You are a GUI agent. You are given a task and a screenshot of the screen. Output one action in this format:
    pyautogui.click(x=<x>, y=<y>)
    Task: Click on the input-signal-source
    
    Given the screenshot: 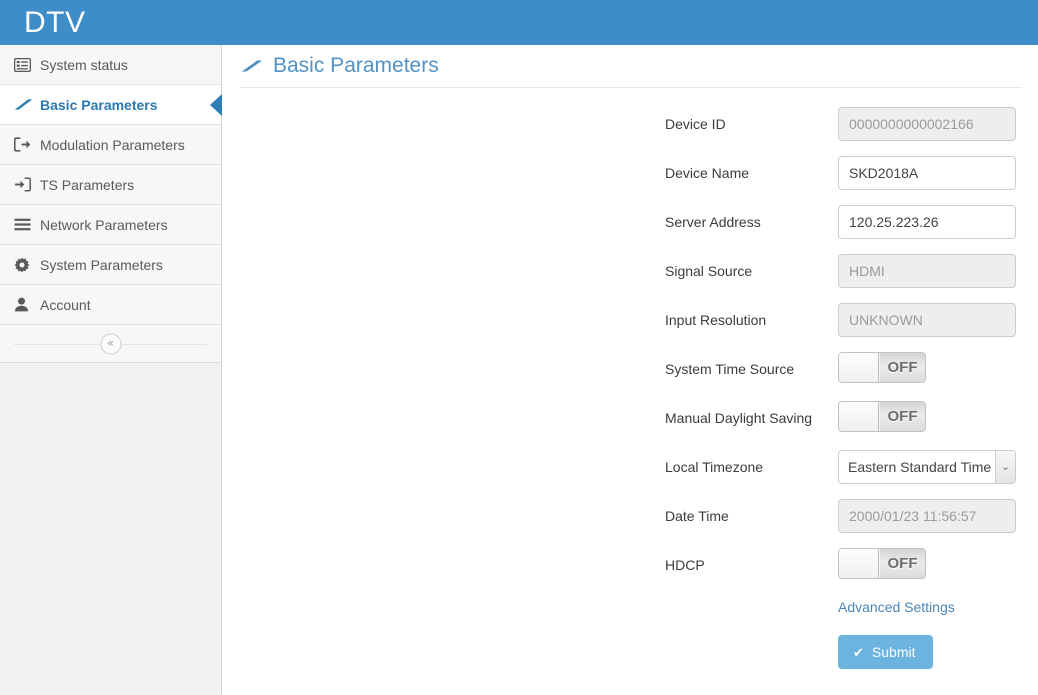 What is the action you would take?
    pyautogui.click(x=927, y=271)
    